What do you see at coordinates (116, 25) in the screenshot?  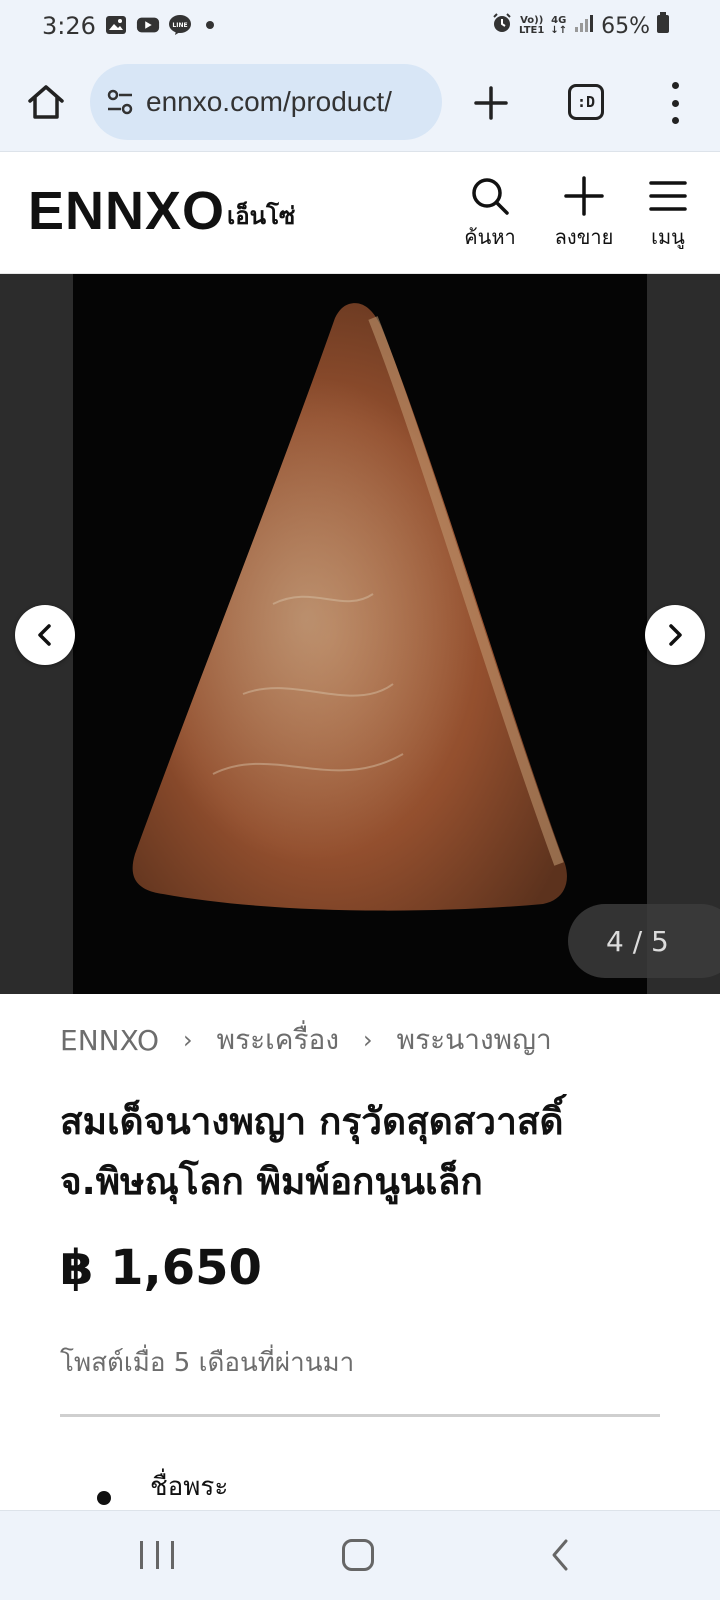 I see `gallery-icon` at bounding box center [116, 25].